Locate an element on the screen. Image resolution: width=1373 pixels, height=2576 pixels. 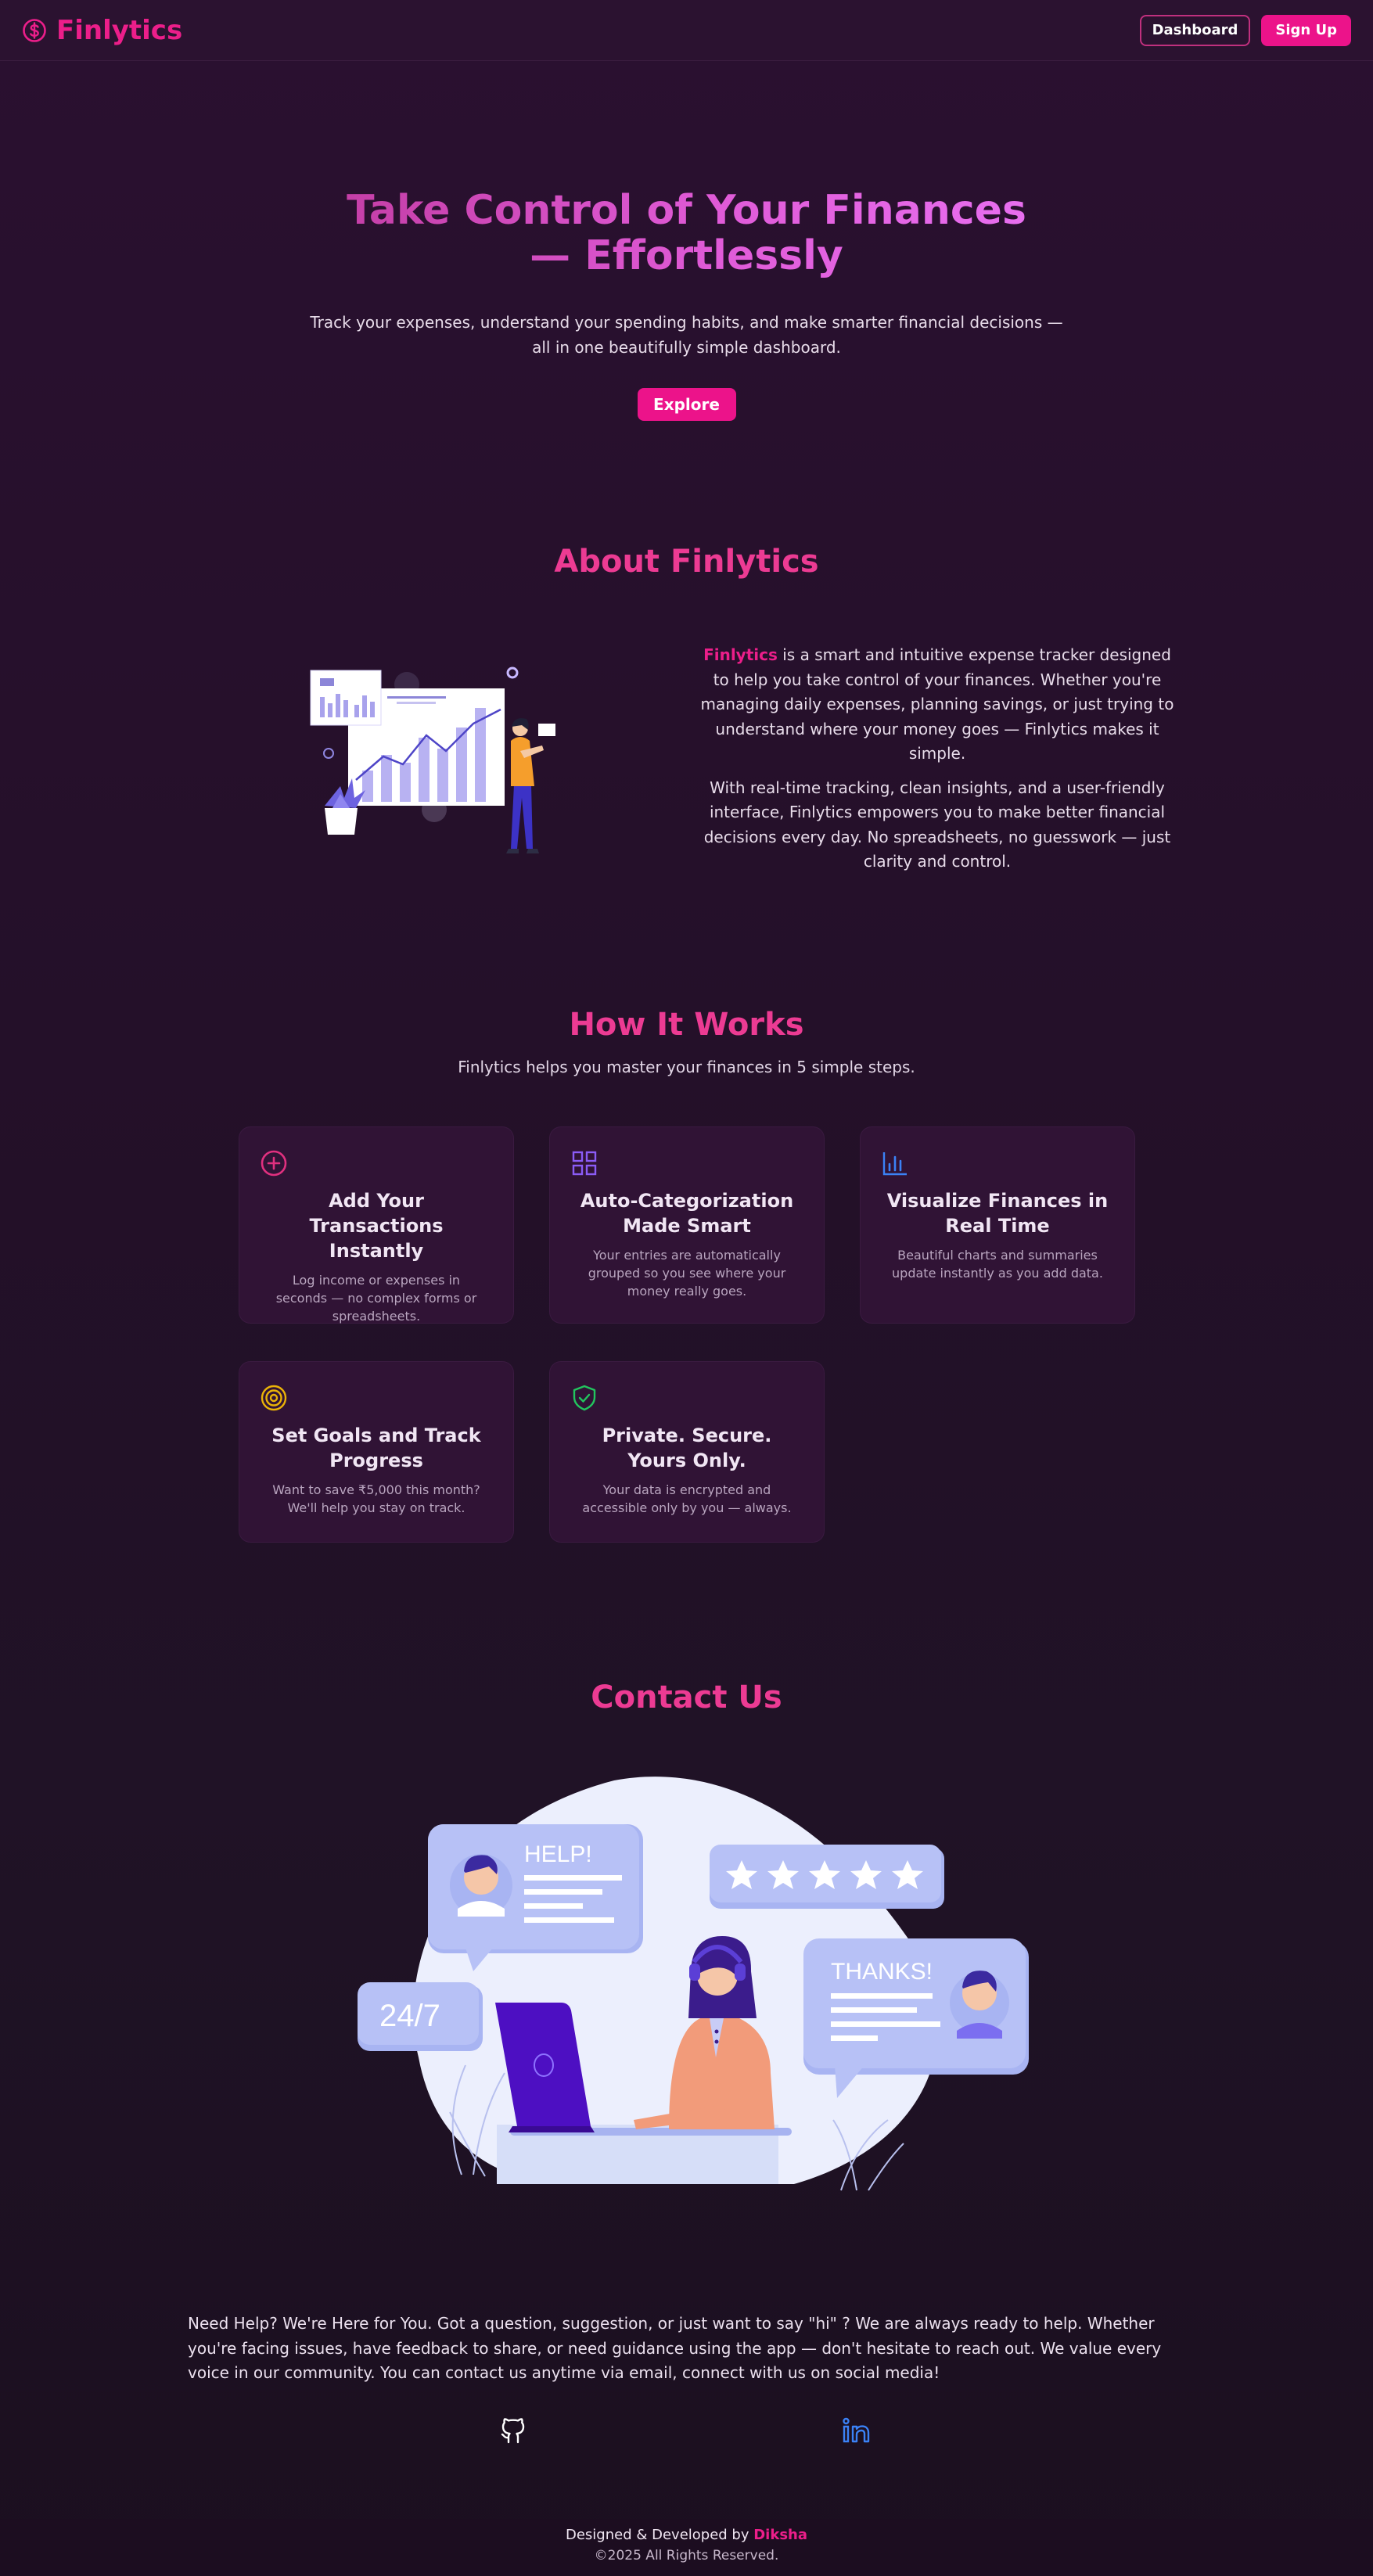
customer-support-illustration: HELP! 24/7 THANKS! is located at coordinates (693, 1984).